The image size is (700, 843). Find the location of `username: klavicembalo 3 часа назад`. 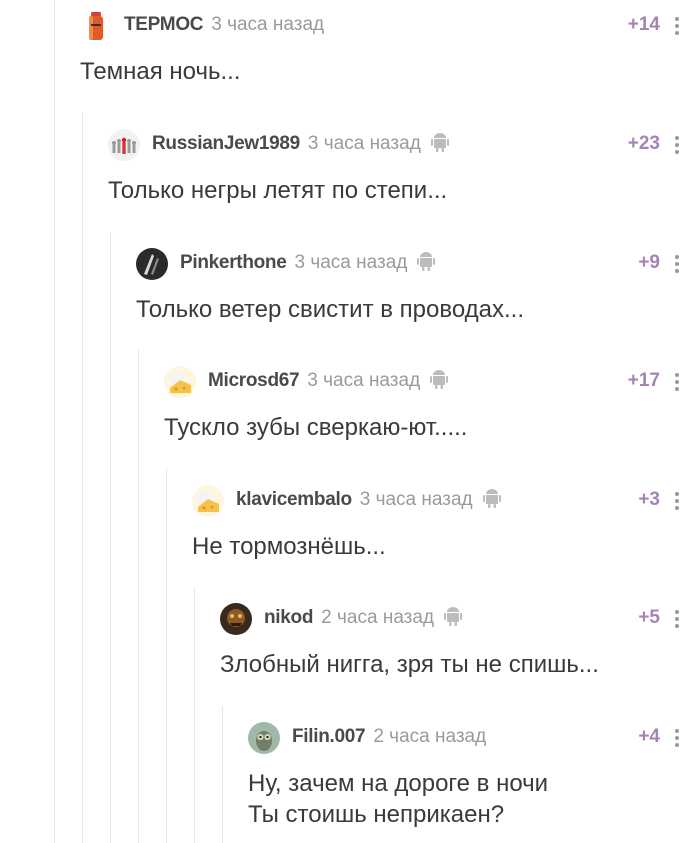

username: klavicembalo 3 часа назад is located at coordinates (368, 500).